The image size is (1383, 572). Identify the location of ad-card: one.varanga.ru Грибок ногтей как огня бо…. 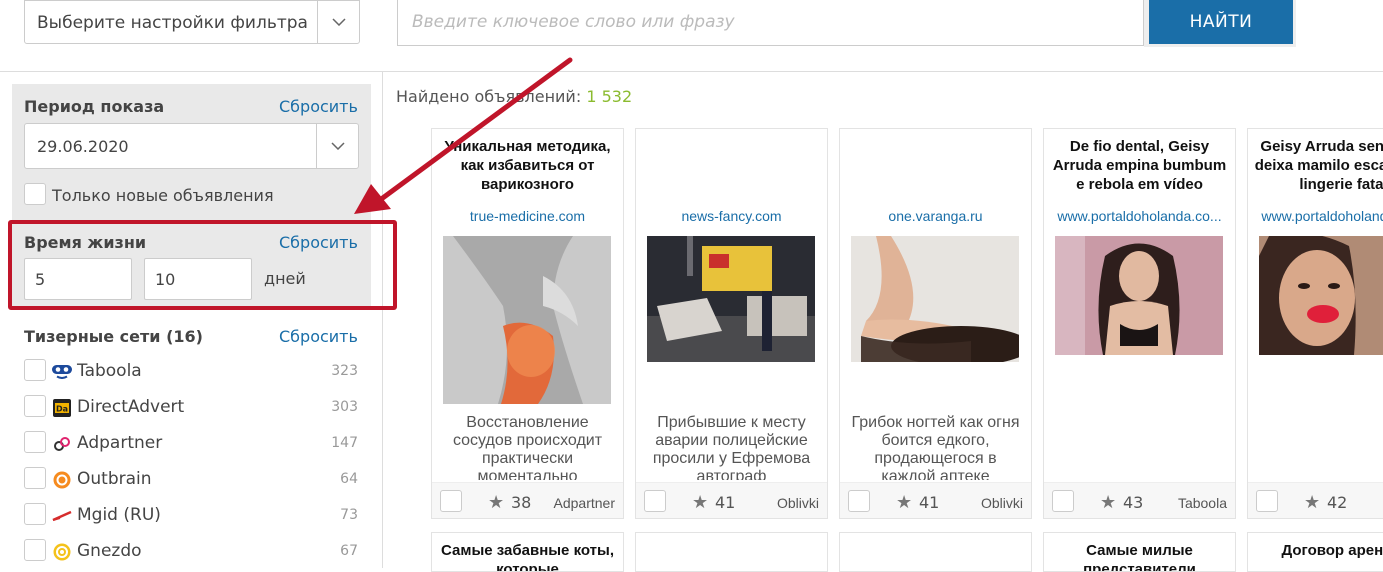
(935, 323).